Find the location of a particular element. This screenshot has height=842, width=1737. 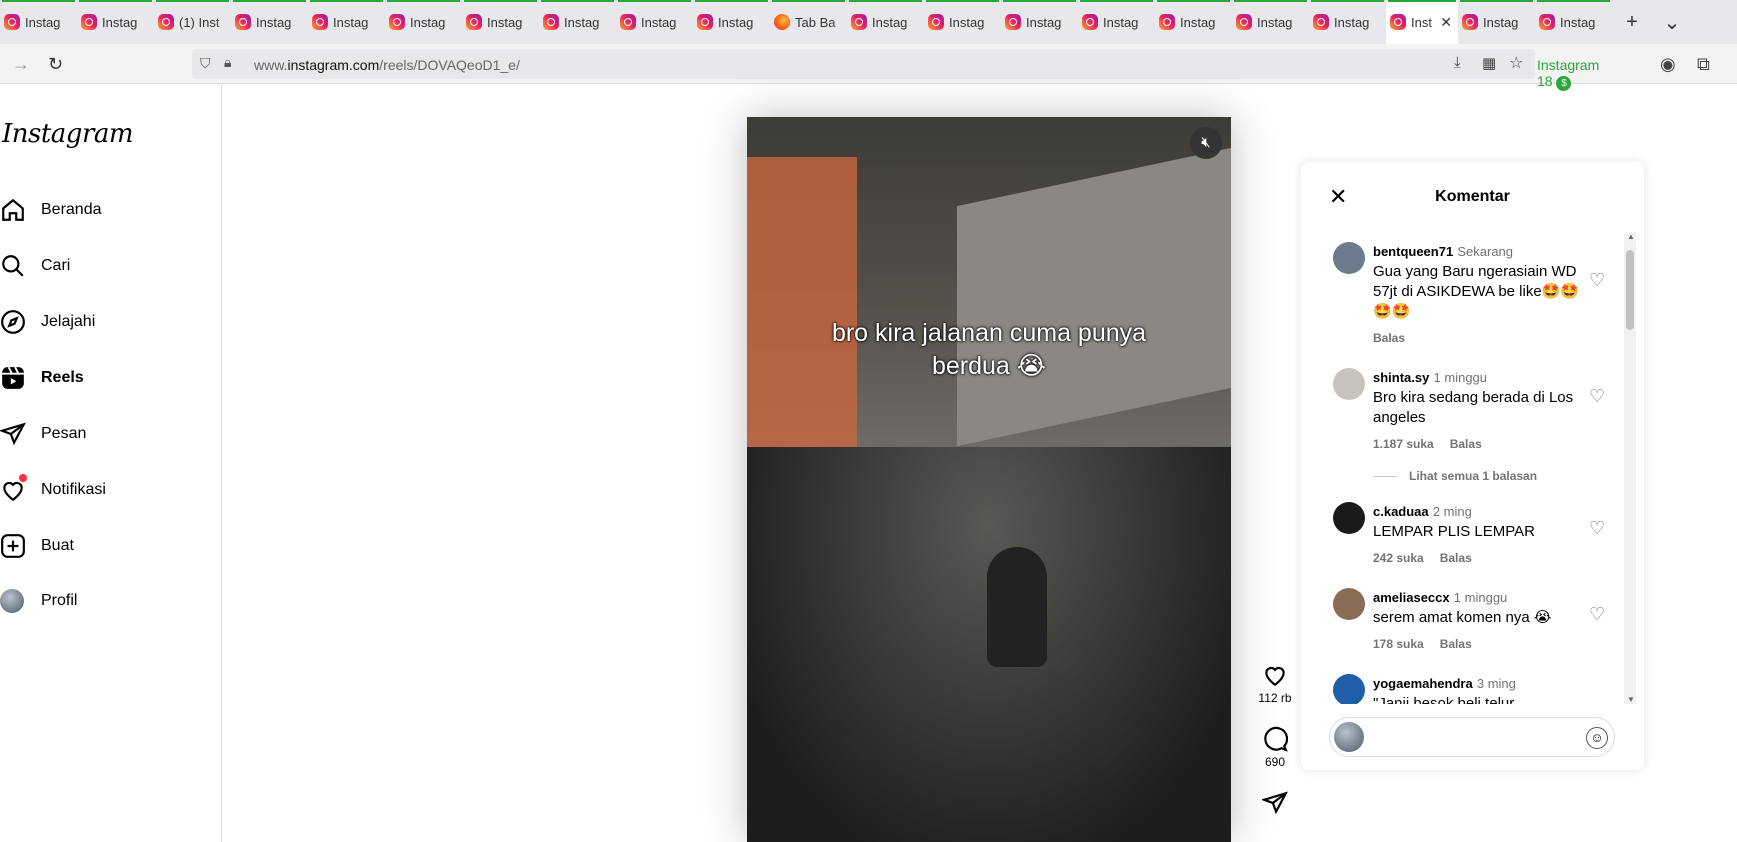

extension-badge: Instagram 18 $ is located at coordinates (1568, 74).